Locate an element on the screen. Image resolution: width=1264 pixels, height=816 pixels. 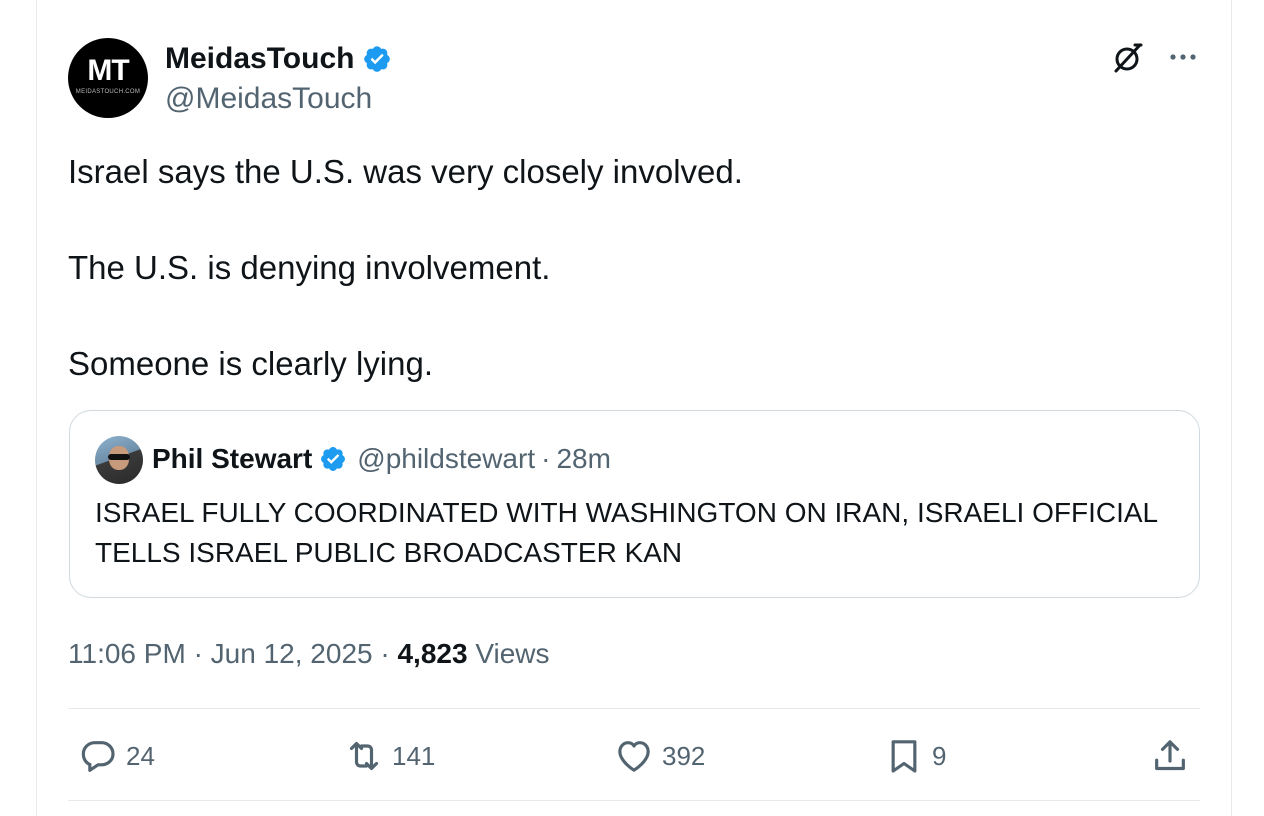
avatar-logo-text: MT is located at coordinates (108, 70).